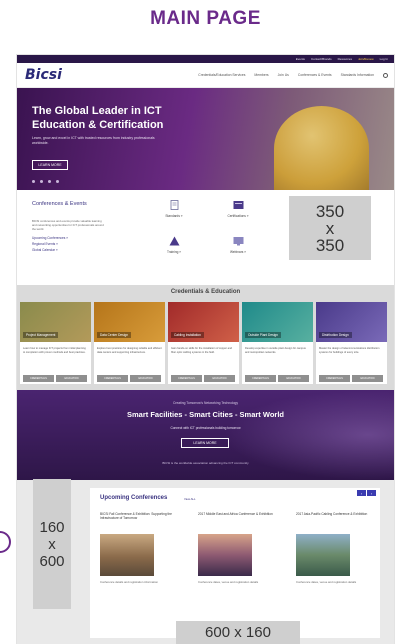  Describe the element at coordinates (238, 241) in the screenshot. I see `monitor-icon` at that location.